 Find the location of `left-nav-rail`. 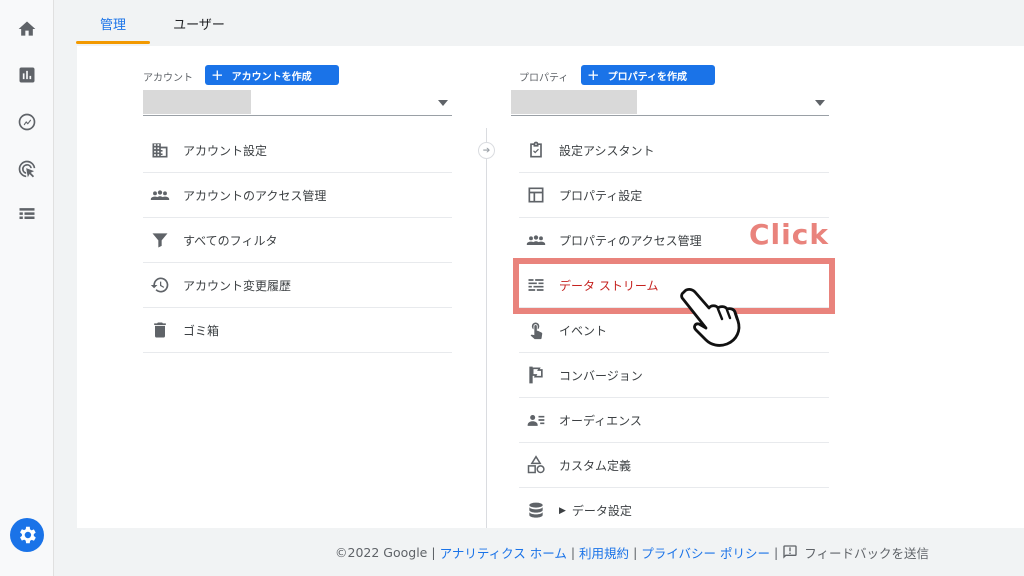

left-nav-rail is located at coordinates (27, 288).